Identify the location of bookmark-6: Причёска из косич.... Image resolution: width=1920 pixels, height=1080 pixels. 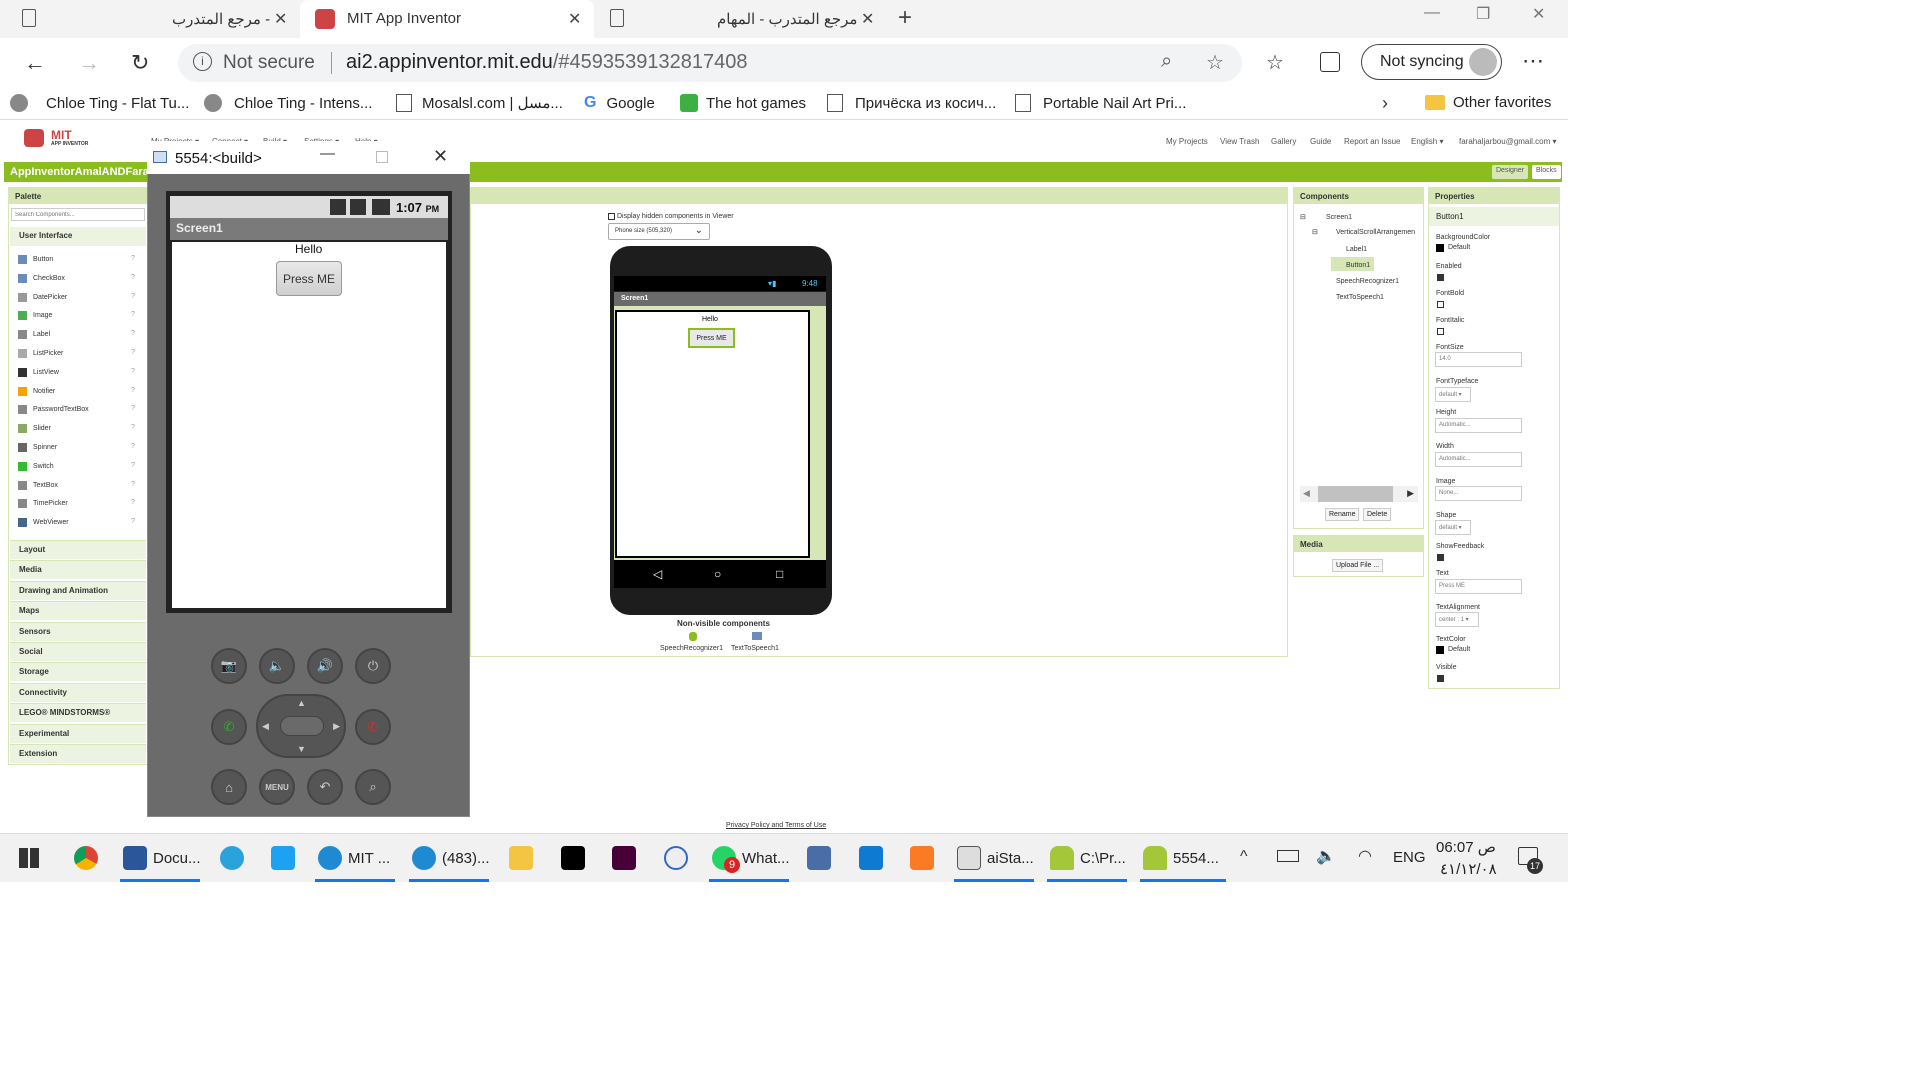
(911, 103).